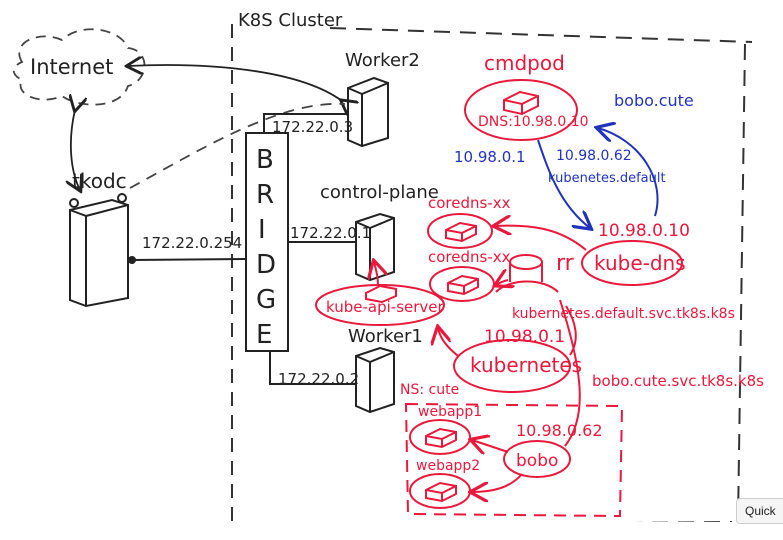 This screenshot has width=783, height=540. Describe the element at coordinates (266, 247) in the screenshot. I see `bridge-letters: B R I D G E` at that location.